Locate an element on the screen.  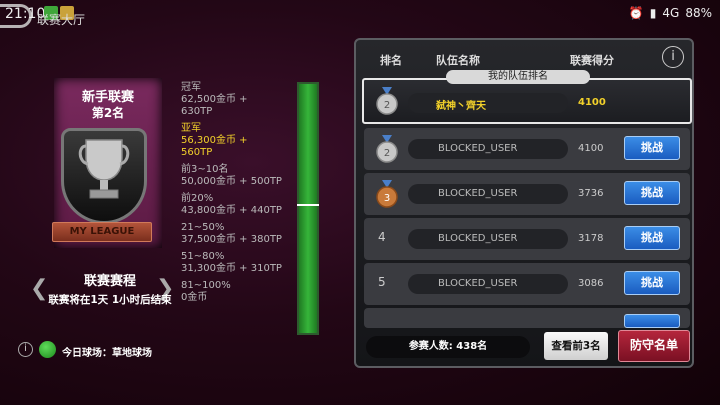
leaderboard-row-partial is located at coordinates (527, 318).